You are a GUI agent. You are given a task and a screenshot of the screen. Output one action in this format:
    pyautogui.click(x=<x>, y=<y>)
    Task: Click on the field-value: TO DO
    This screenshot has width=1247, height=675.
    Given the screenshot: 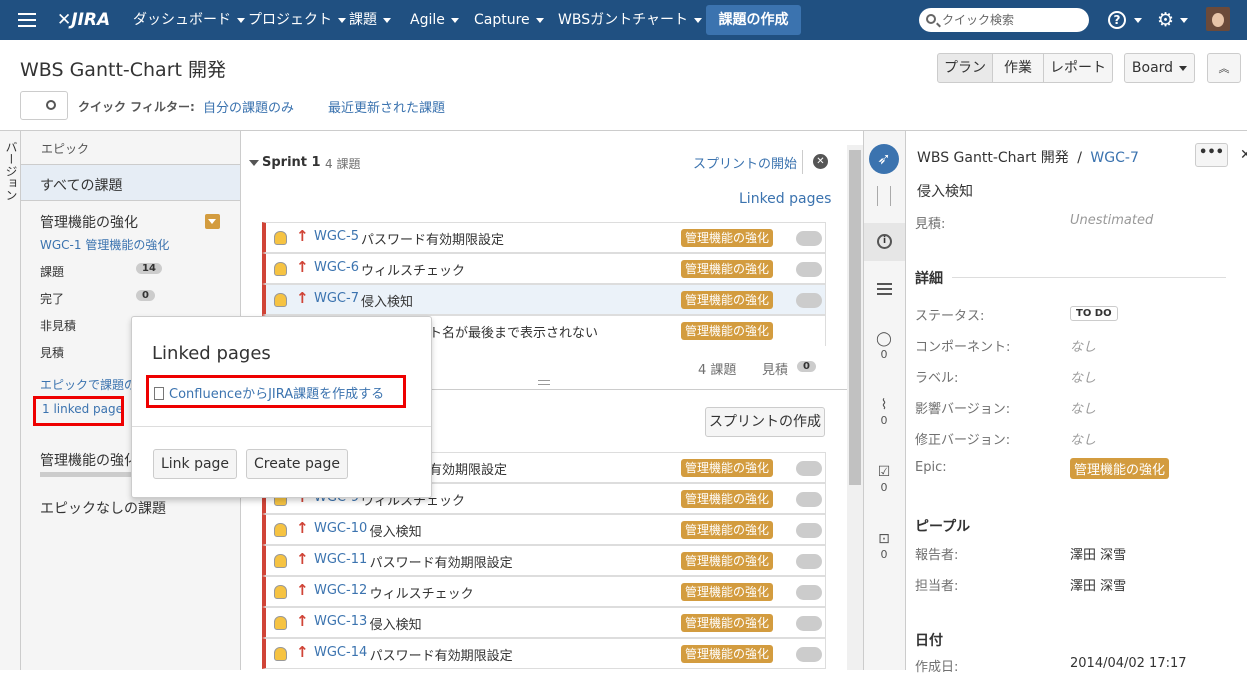 What is the action you would take?
    pyautogui.click(x=1094, y=313)
    